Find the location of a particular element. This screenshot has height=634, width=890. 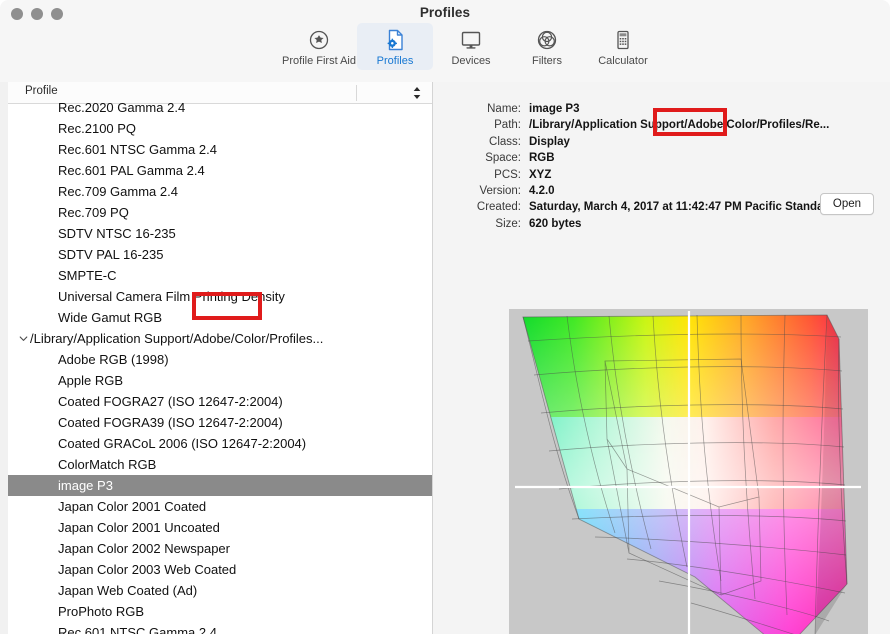

toolbar-item-label: Filters is located at coordinates (547, 61).